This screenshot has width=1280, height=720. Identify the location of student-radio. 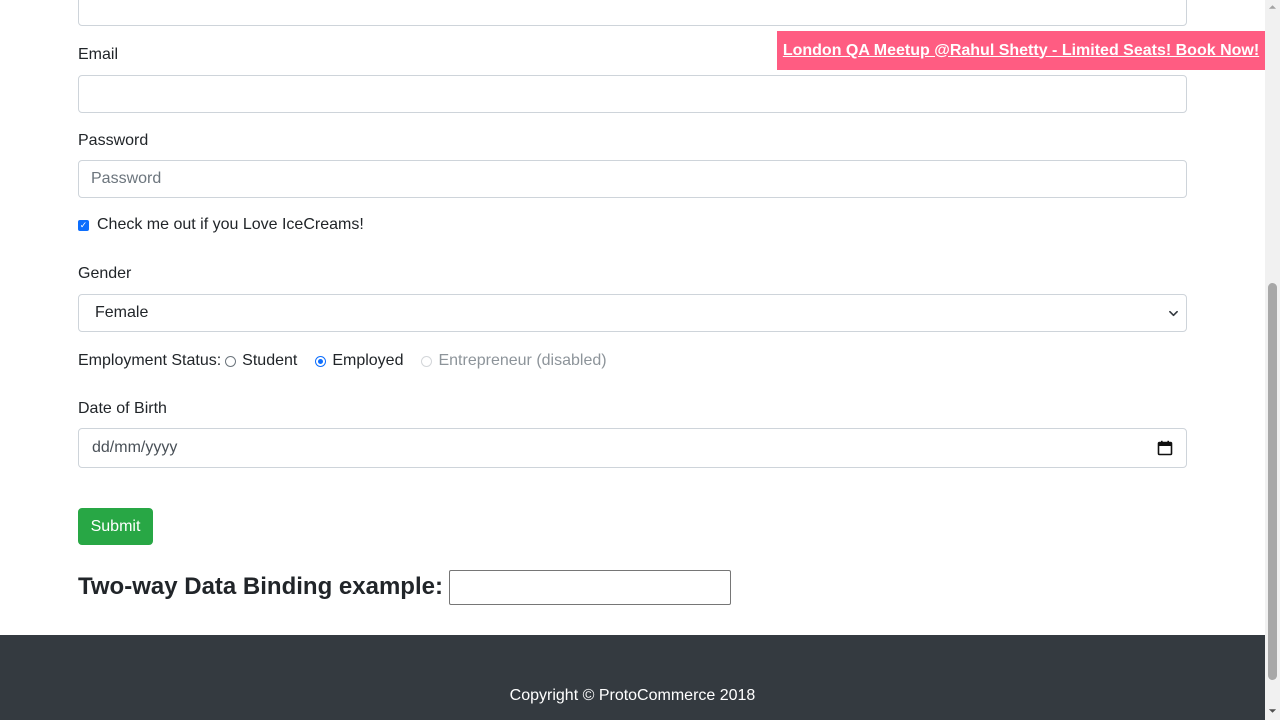
(231, 361).